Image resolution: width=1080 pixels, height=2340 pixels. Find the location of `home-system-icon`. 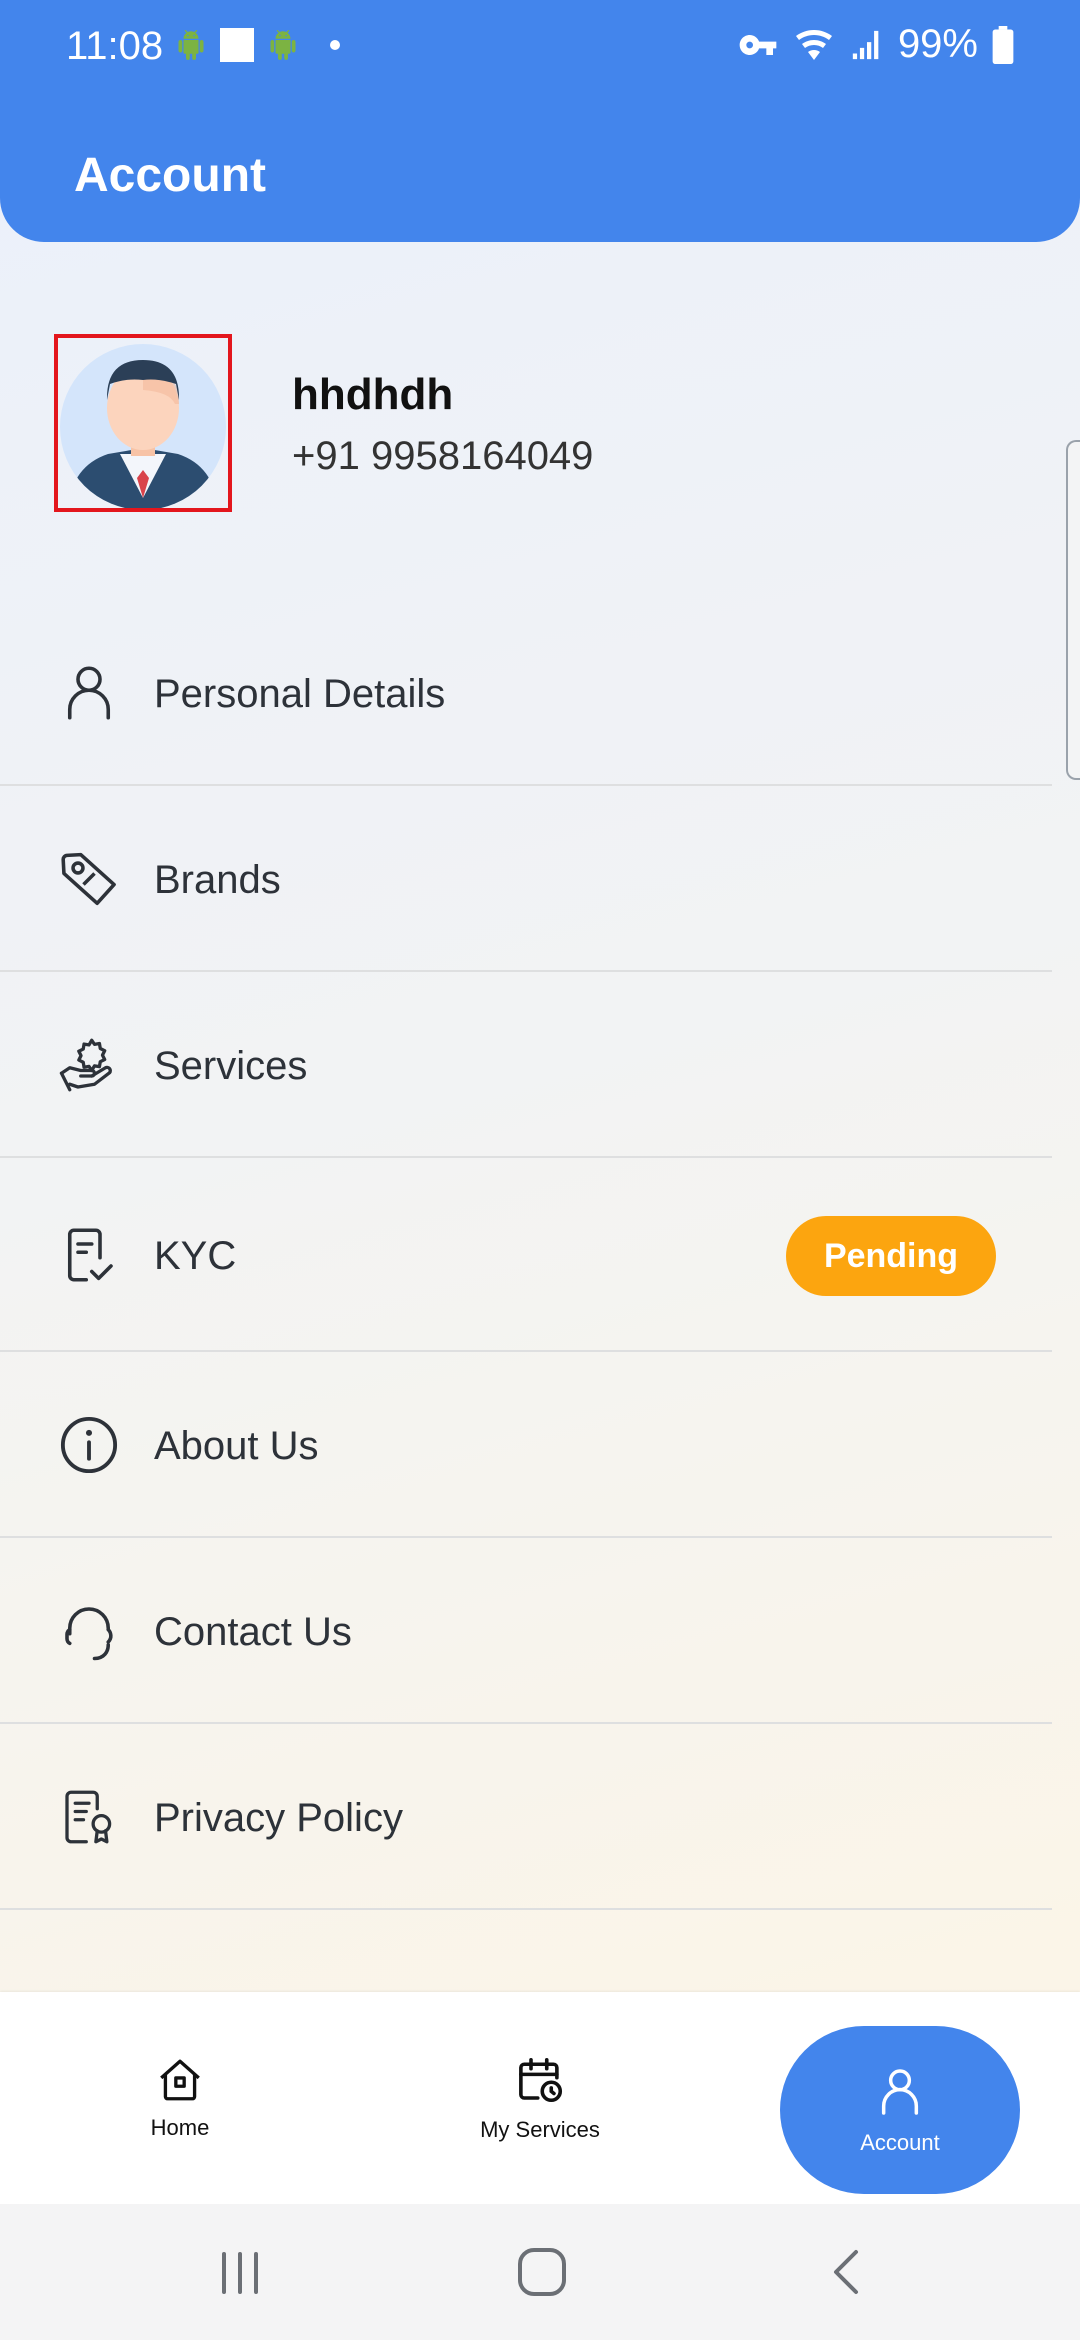

home-system-icon is located at coordinates (542, 2272).